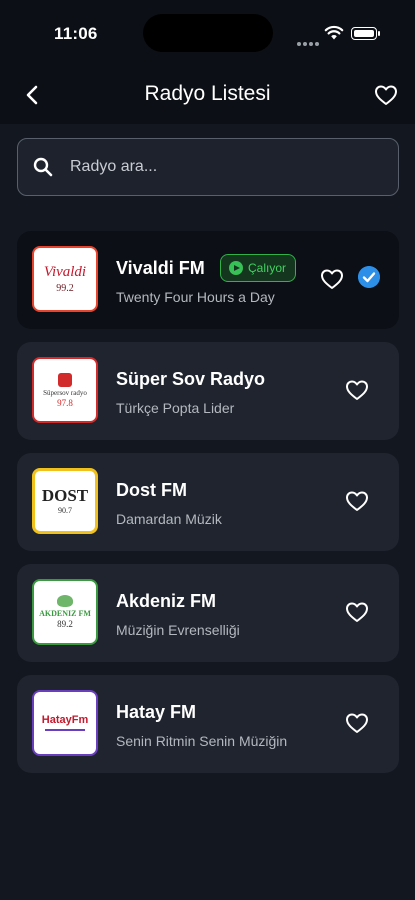 The image size is (415, 900). Describe the element at coordinates (156, 712) in the screenshot. I see `station-name: Hatay FM` at that location.